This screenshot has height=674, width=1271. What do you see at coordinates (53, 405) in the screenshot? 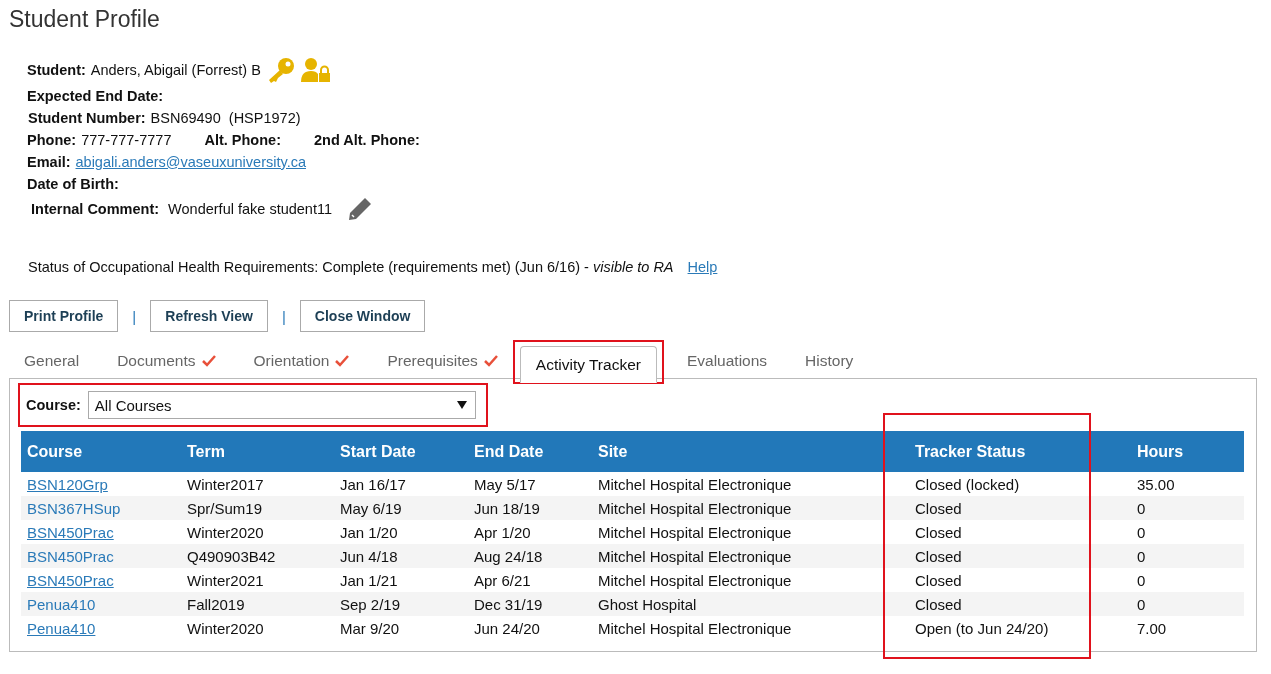
I see `field-label: Course:` at bounding box center [53, 405].